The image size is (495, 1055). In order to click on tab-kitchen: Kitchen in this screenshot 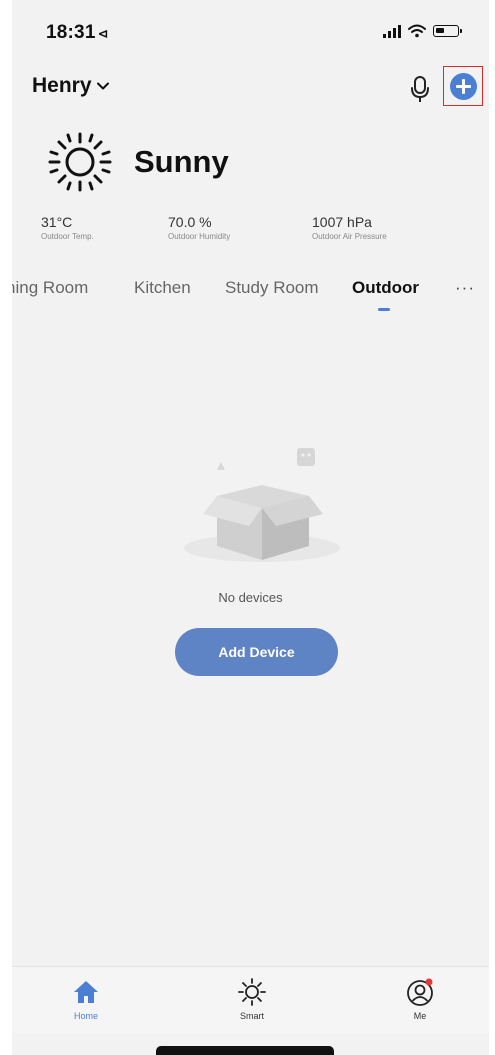, I will do `click(162, 288)`.